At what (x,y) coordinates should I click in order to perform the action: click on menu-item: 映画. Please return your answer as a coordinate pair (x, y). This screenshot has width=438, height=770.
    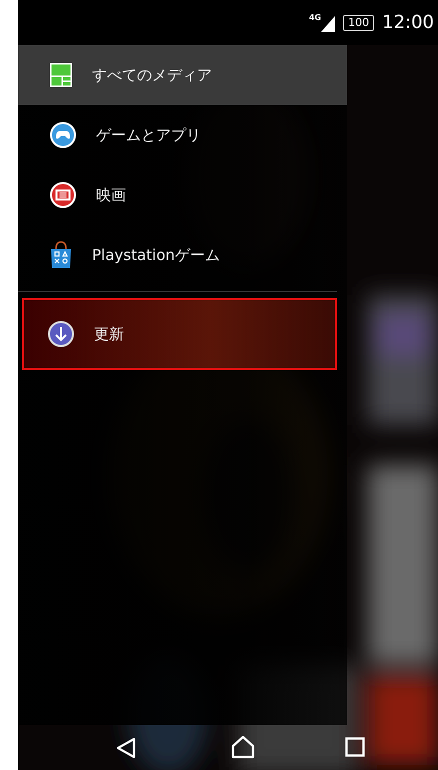
    Looking at the image, I should click on (182, 195).